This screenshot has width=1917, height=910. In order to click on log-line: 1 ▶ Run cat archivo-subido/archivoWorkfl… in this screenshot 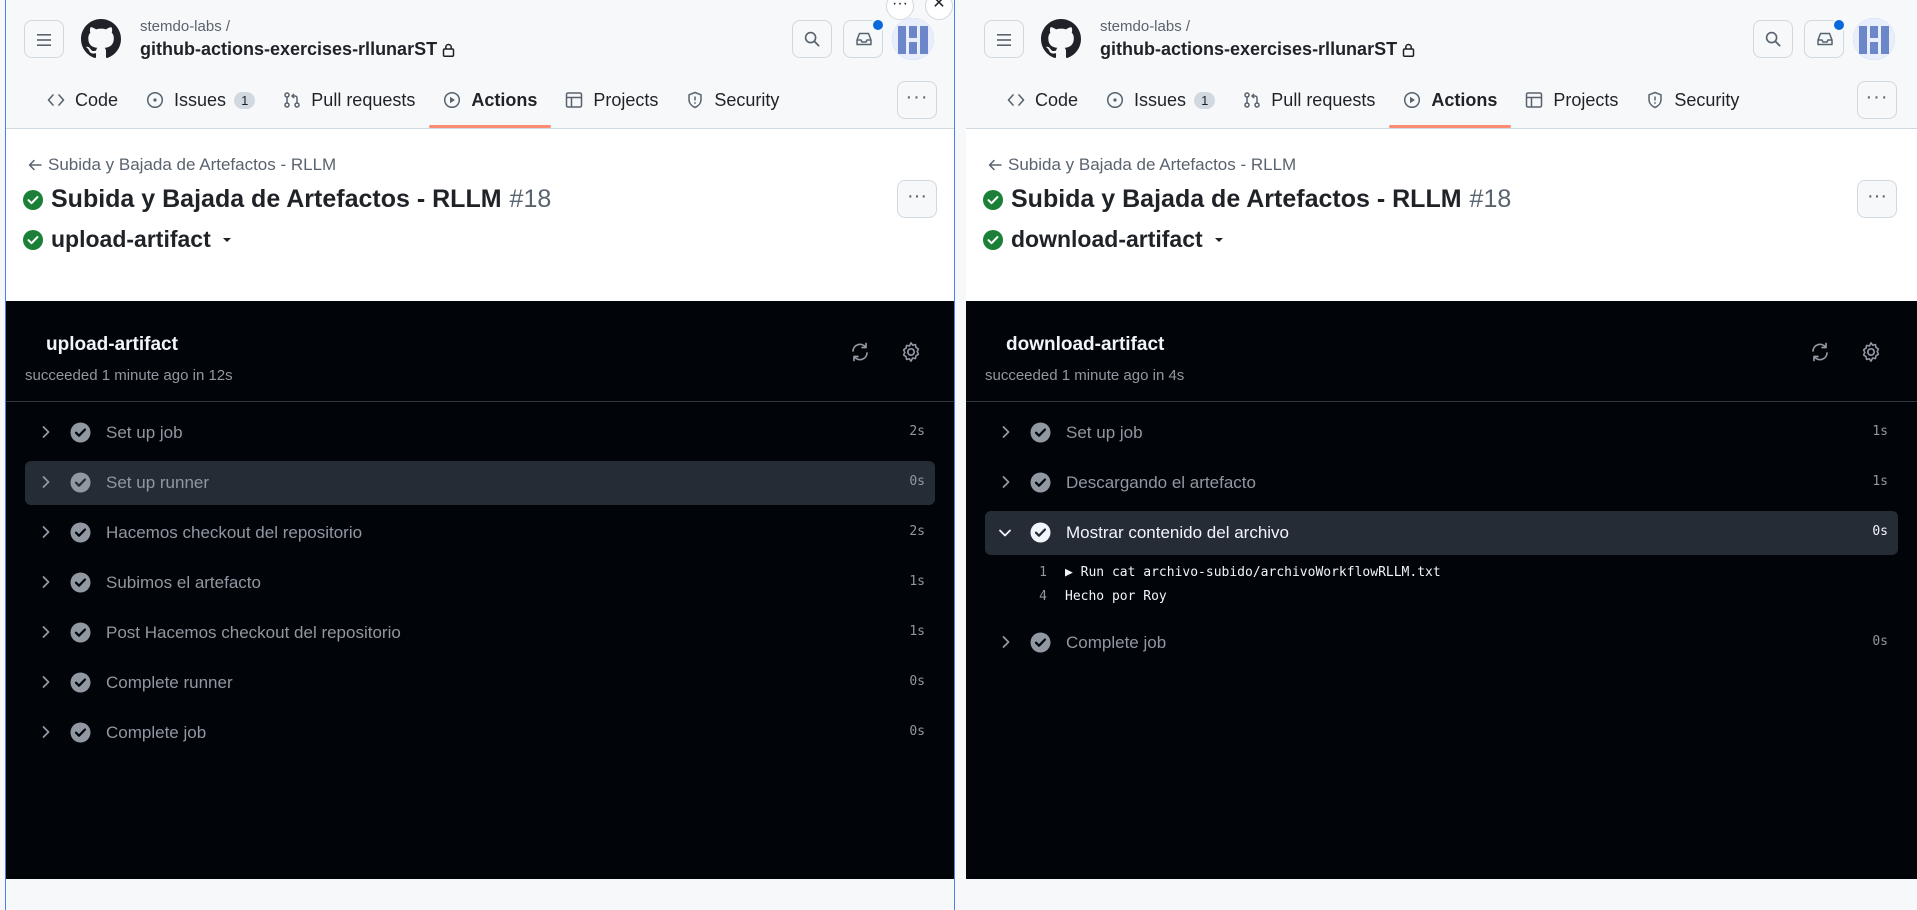, I will do `click(1441, 573)`.